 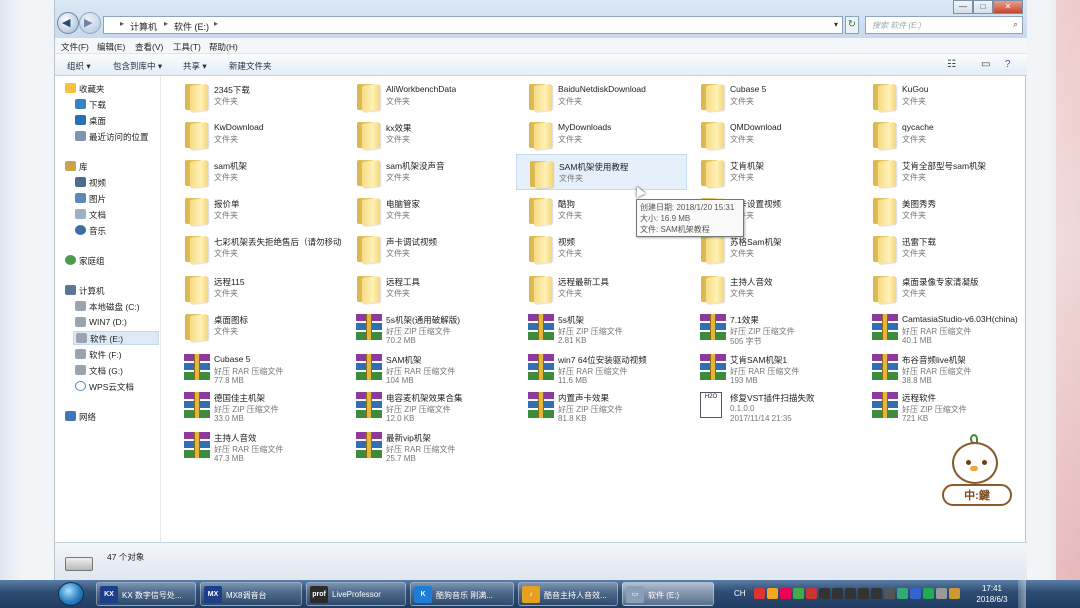 I want to click on file-item: 艾肯SAM机架1 好压 RAR 压缩文件 193 MB, so click(x=773, y=366).